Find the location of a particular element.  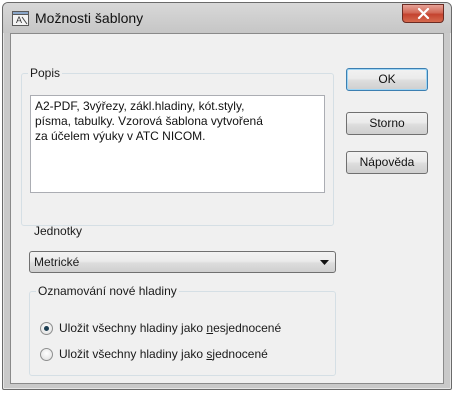

close-button is located at coordinates (423, 13).